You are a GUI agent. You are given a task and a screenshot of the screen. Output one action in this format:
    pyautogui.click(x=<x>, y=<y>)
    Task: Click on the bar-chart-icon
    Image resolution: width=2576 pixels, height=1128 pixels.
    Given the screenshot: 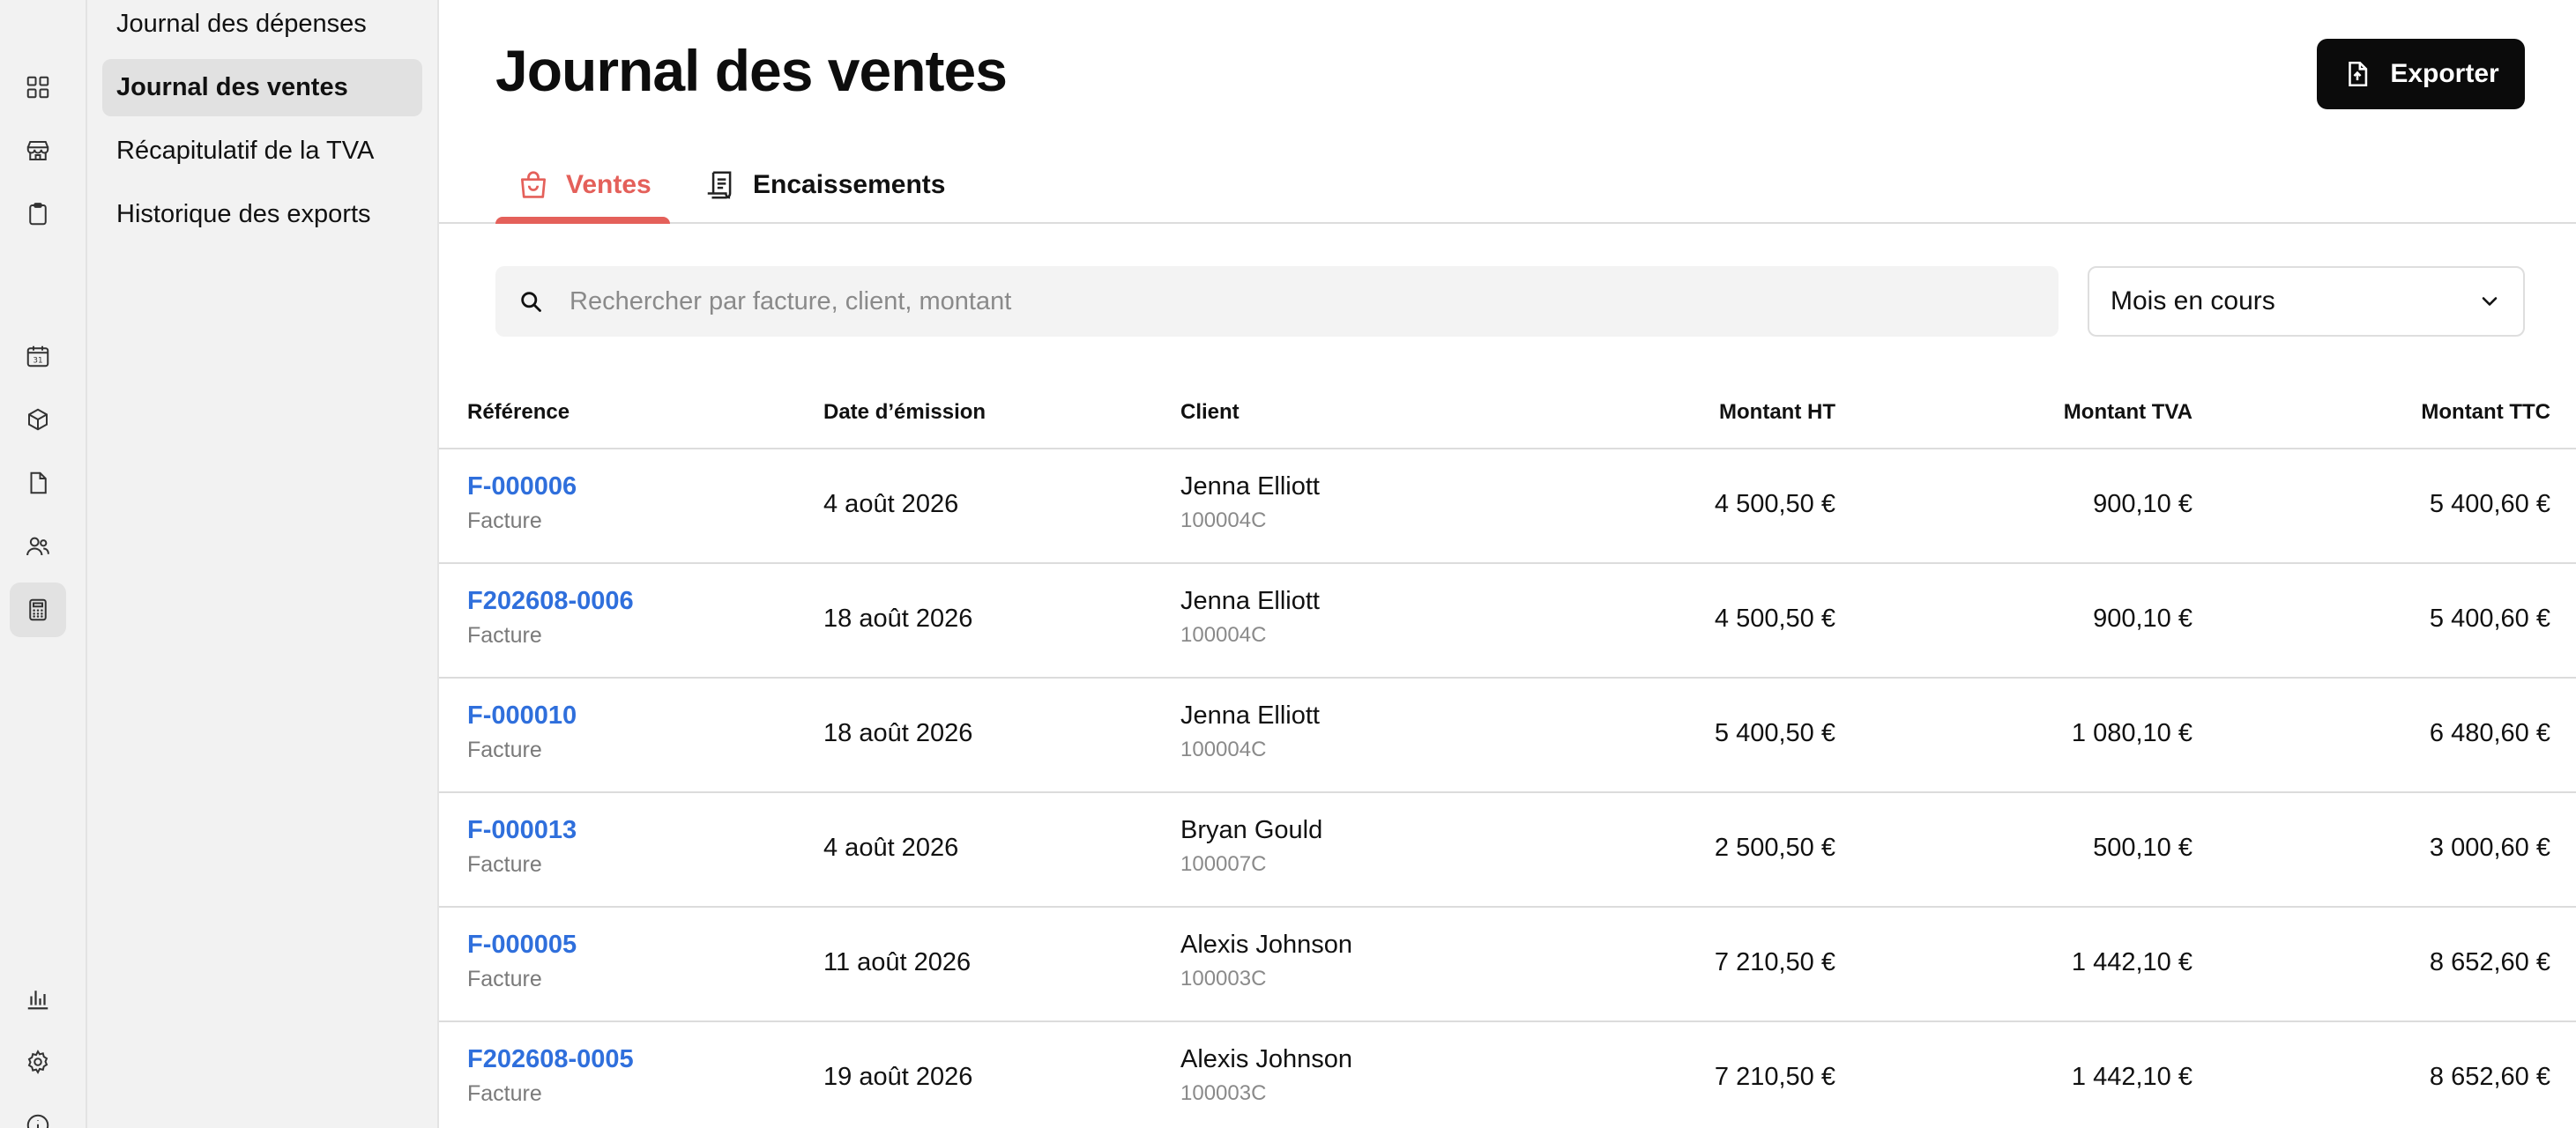 What is the action you would take?
    pyautogui.click(x=38, y=998)
    